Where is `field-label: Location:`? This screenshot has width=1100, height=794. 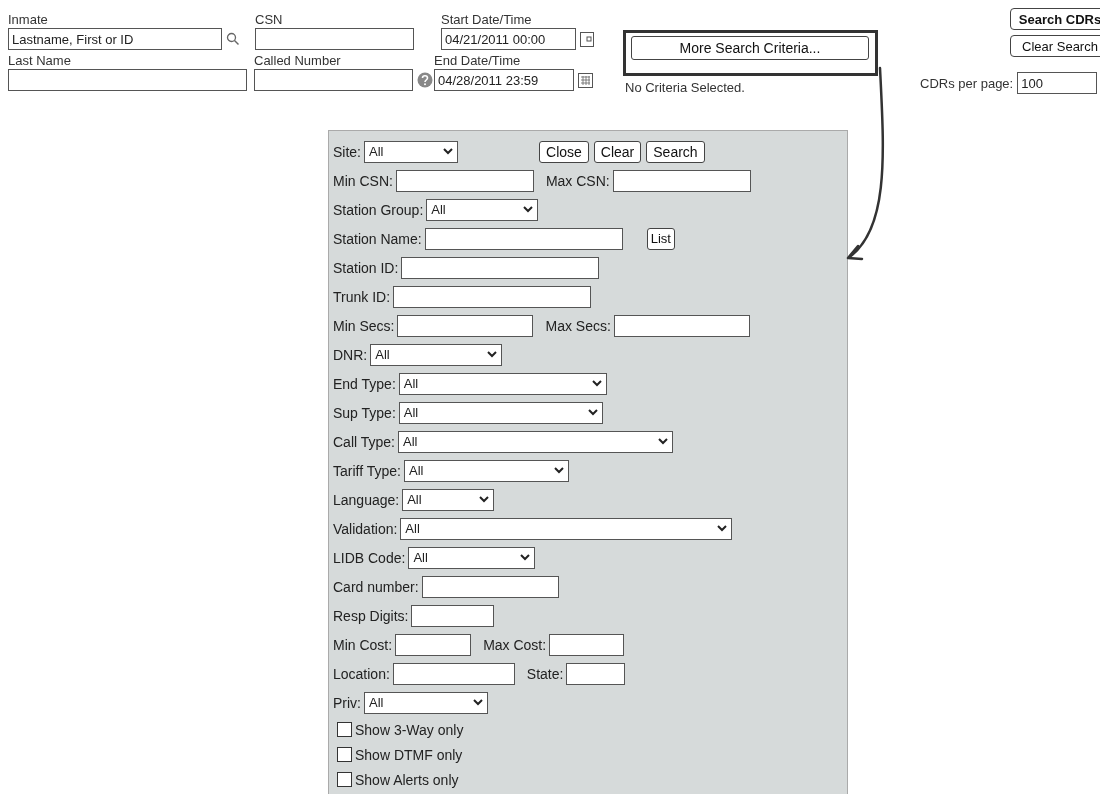
field-label: Location: is located at coordinates (361, 673).